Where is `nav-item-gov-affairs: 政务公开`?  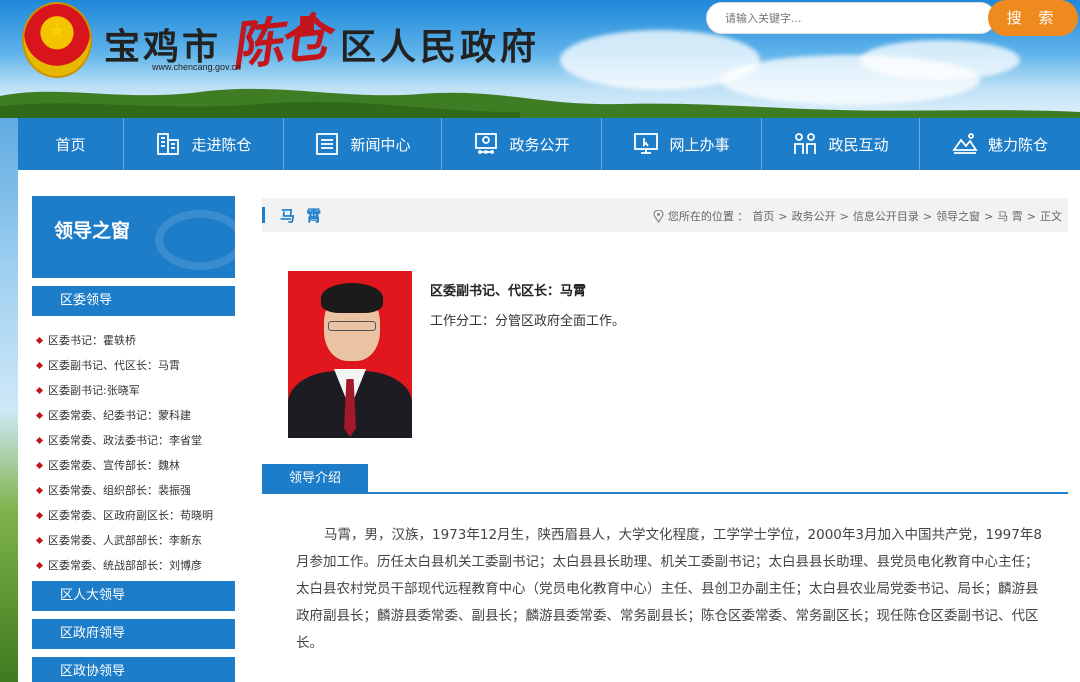
nav-item-gov-affairs: 政务公开 is located at coordinates (522, 144).